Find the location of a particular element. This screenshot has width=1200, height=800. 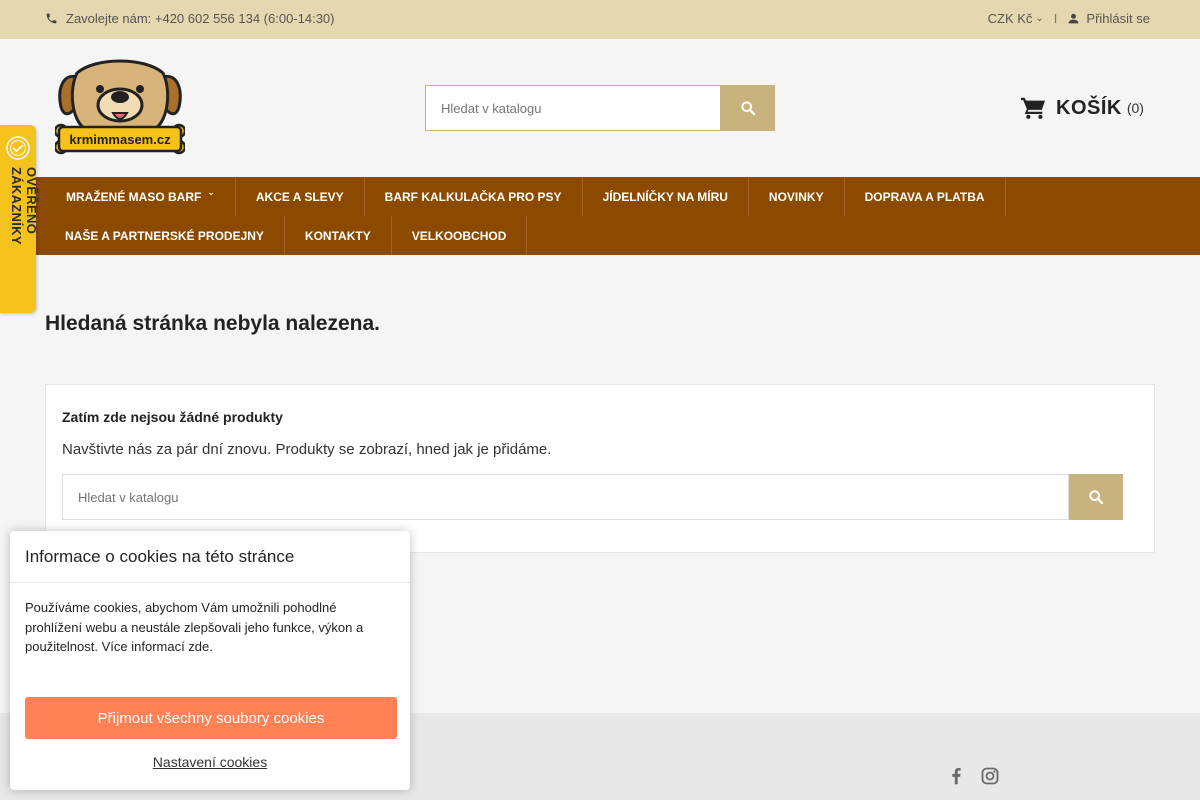

social-links is located at coordinates (973, 776).